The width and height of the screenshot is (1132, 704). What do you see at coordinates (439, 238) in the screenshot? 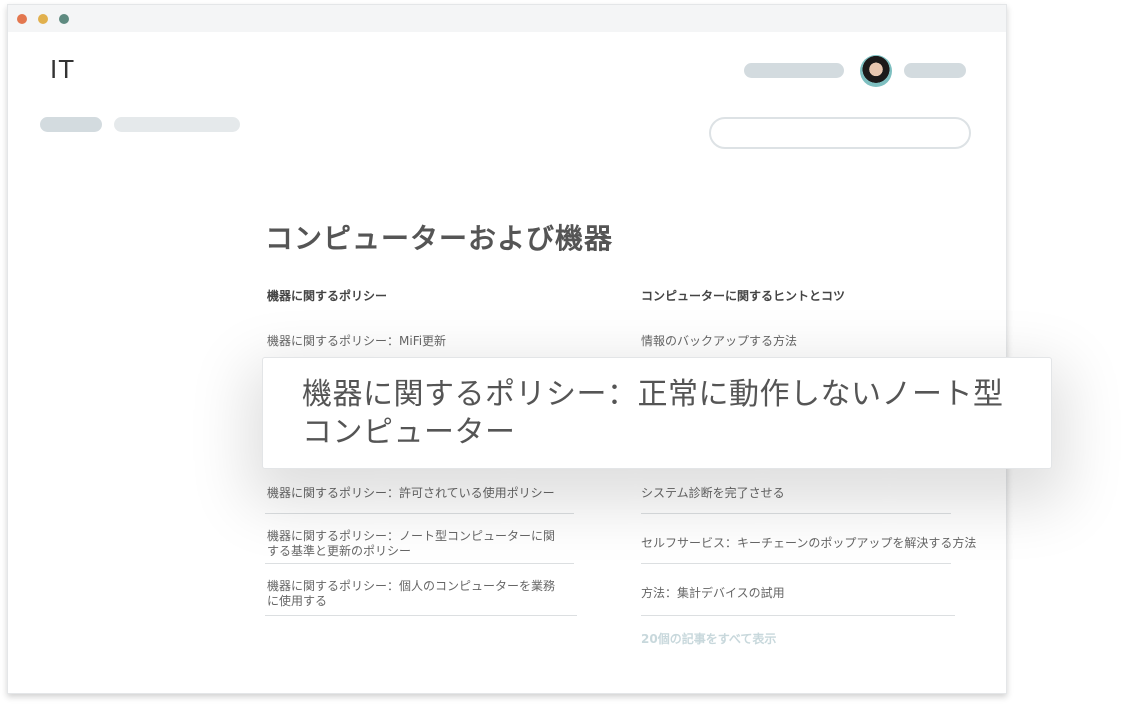
I see `page-title: コンピューターおよび機器` at bounding box center [439, 238].